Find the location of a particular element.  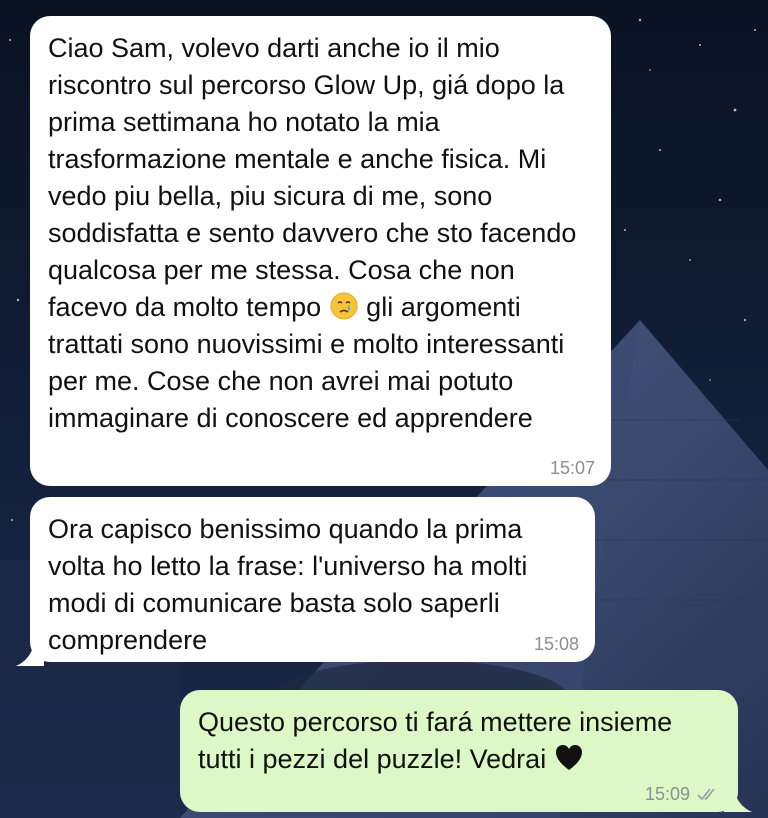

black-heart-emoji-icon is located at coordinates (568, 757).